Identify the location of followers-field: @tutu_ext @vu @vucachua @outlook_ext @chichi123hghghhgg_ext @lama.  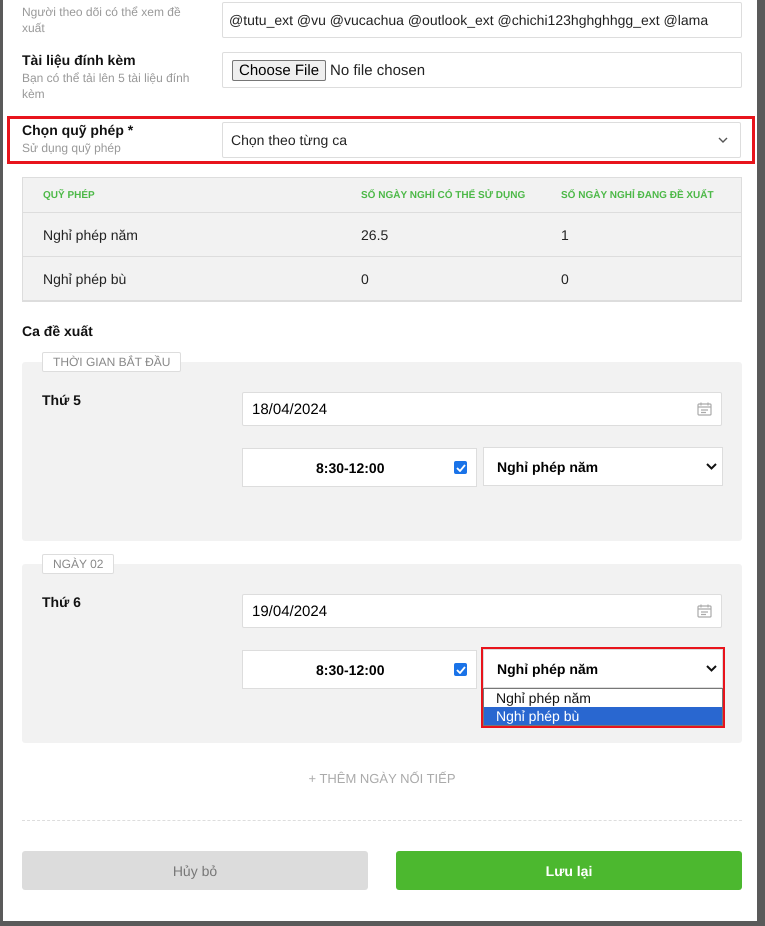
(482, 20).